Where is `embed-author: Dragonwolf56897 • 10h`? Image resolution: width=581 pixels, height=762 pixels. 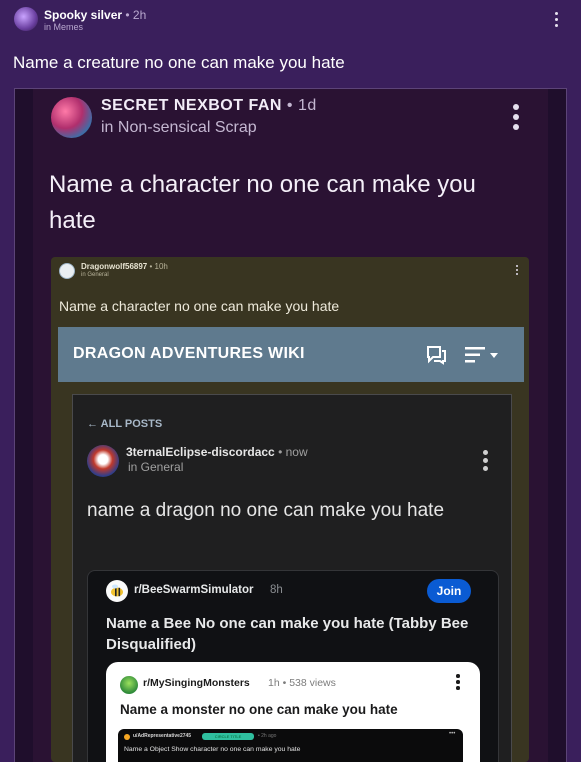 embed-author: Dragonwolf56897 • 10h is located at coordinates (124, 266).